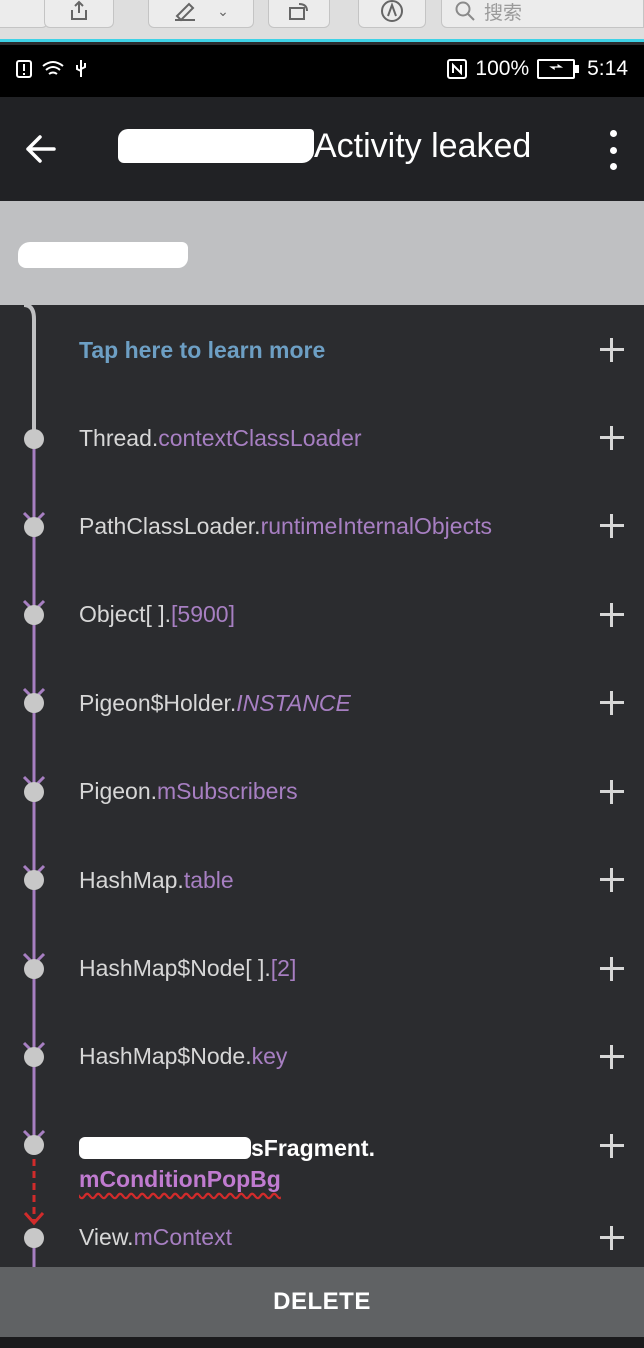 The width and height of the screenshot is (644, 1348). Describe the element at coordinates (269, 1056) in the screenshot. I see `field-name: key` at that location.